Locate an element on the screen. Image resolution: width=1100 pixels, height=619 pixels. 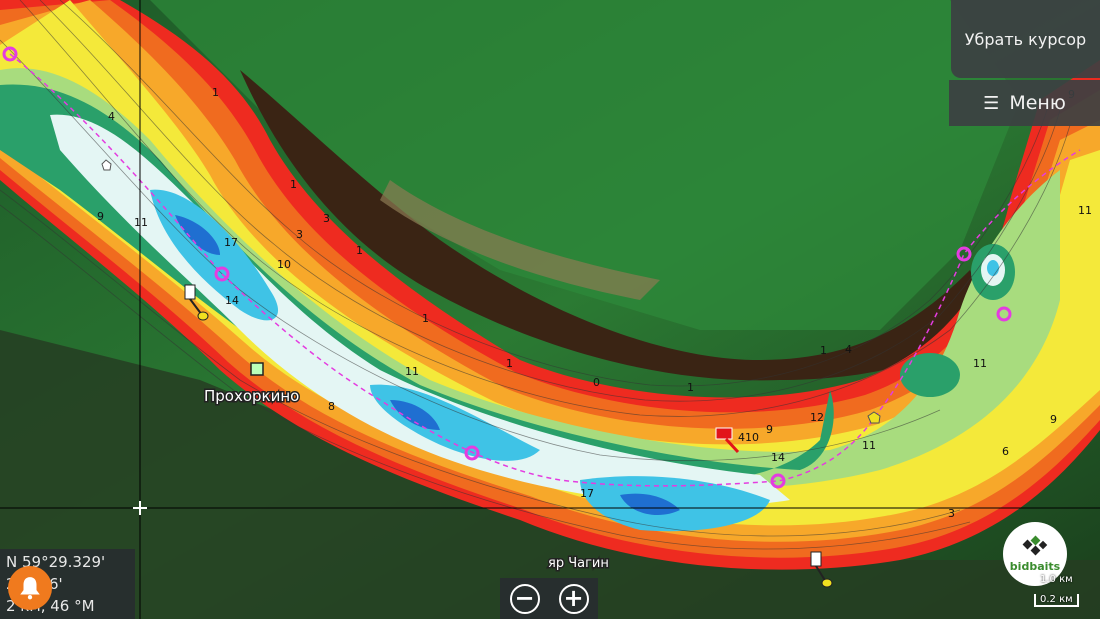
alert-button is located at coordinates (30, 588).